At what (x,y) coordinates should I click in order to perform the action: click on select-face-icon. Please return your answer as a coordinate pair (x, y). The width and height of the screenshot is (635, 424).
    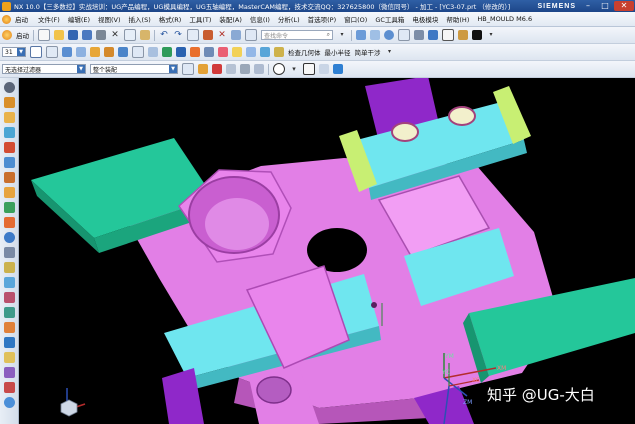
    Looking at the image, I should click on (203, 69).